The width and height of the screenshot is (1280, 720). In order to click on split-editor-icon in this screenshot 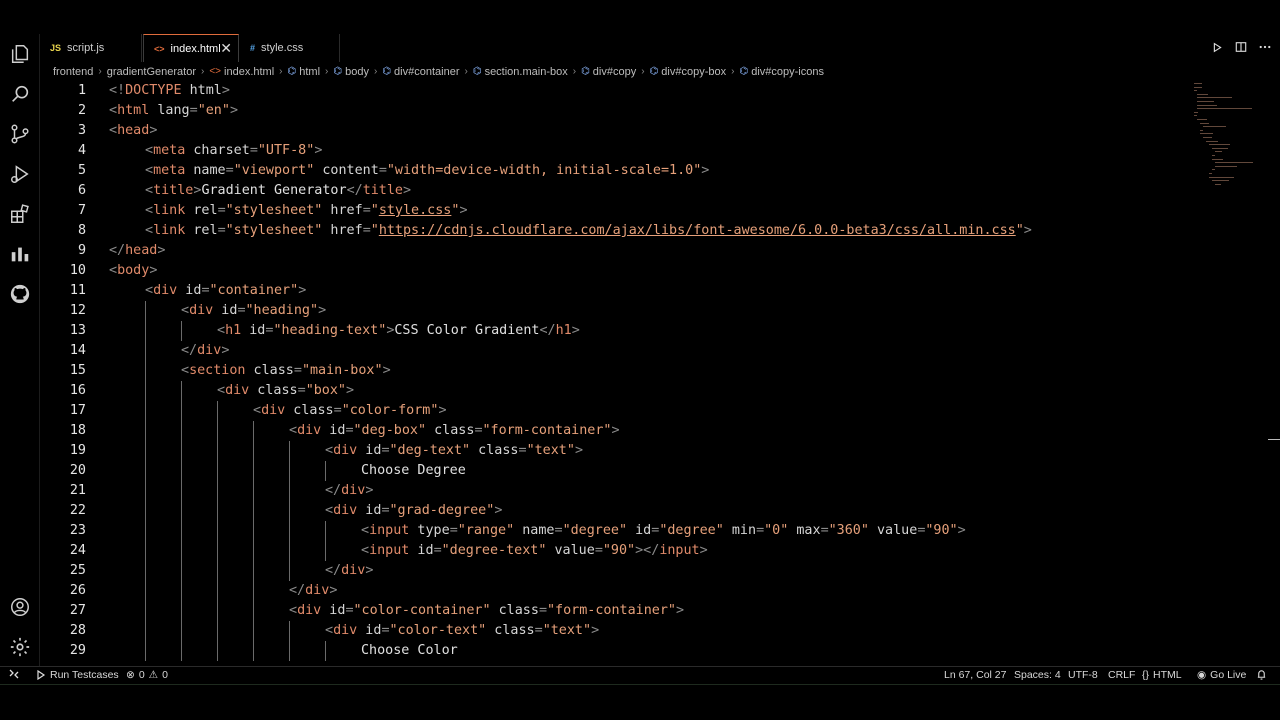, I will do `click(1241, 47)`.